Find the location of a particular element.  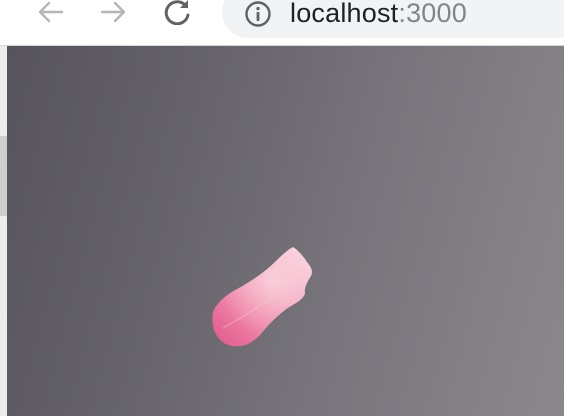

url-host: localhost is located at coordinates (344, 14).